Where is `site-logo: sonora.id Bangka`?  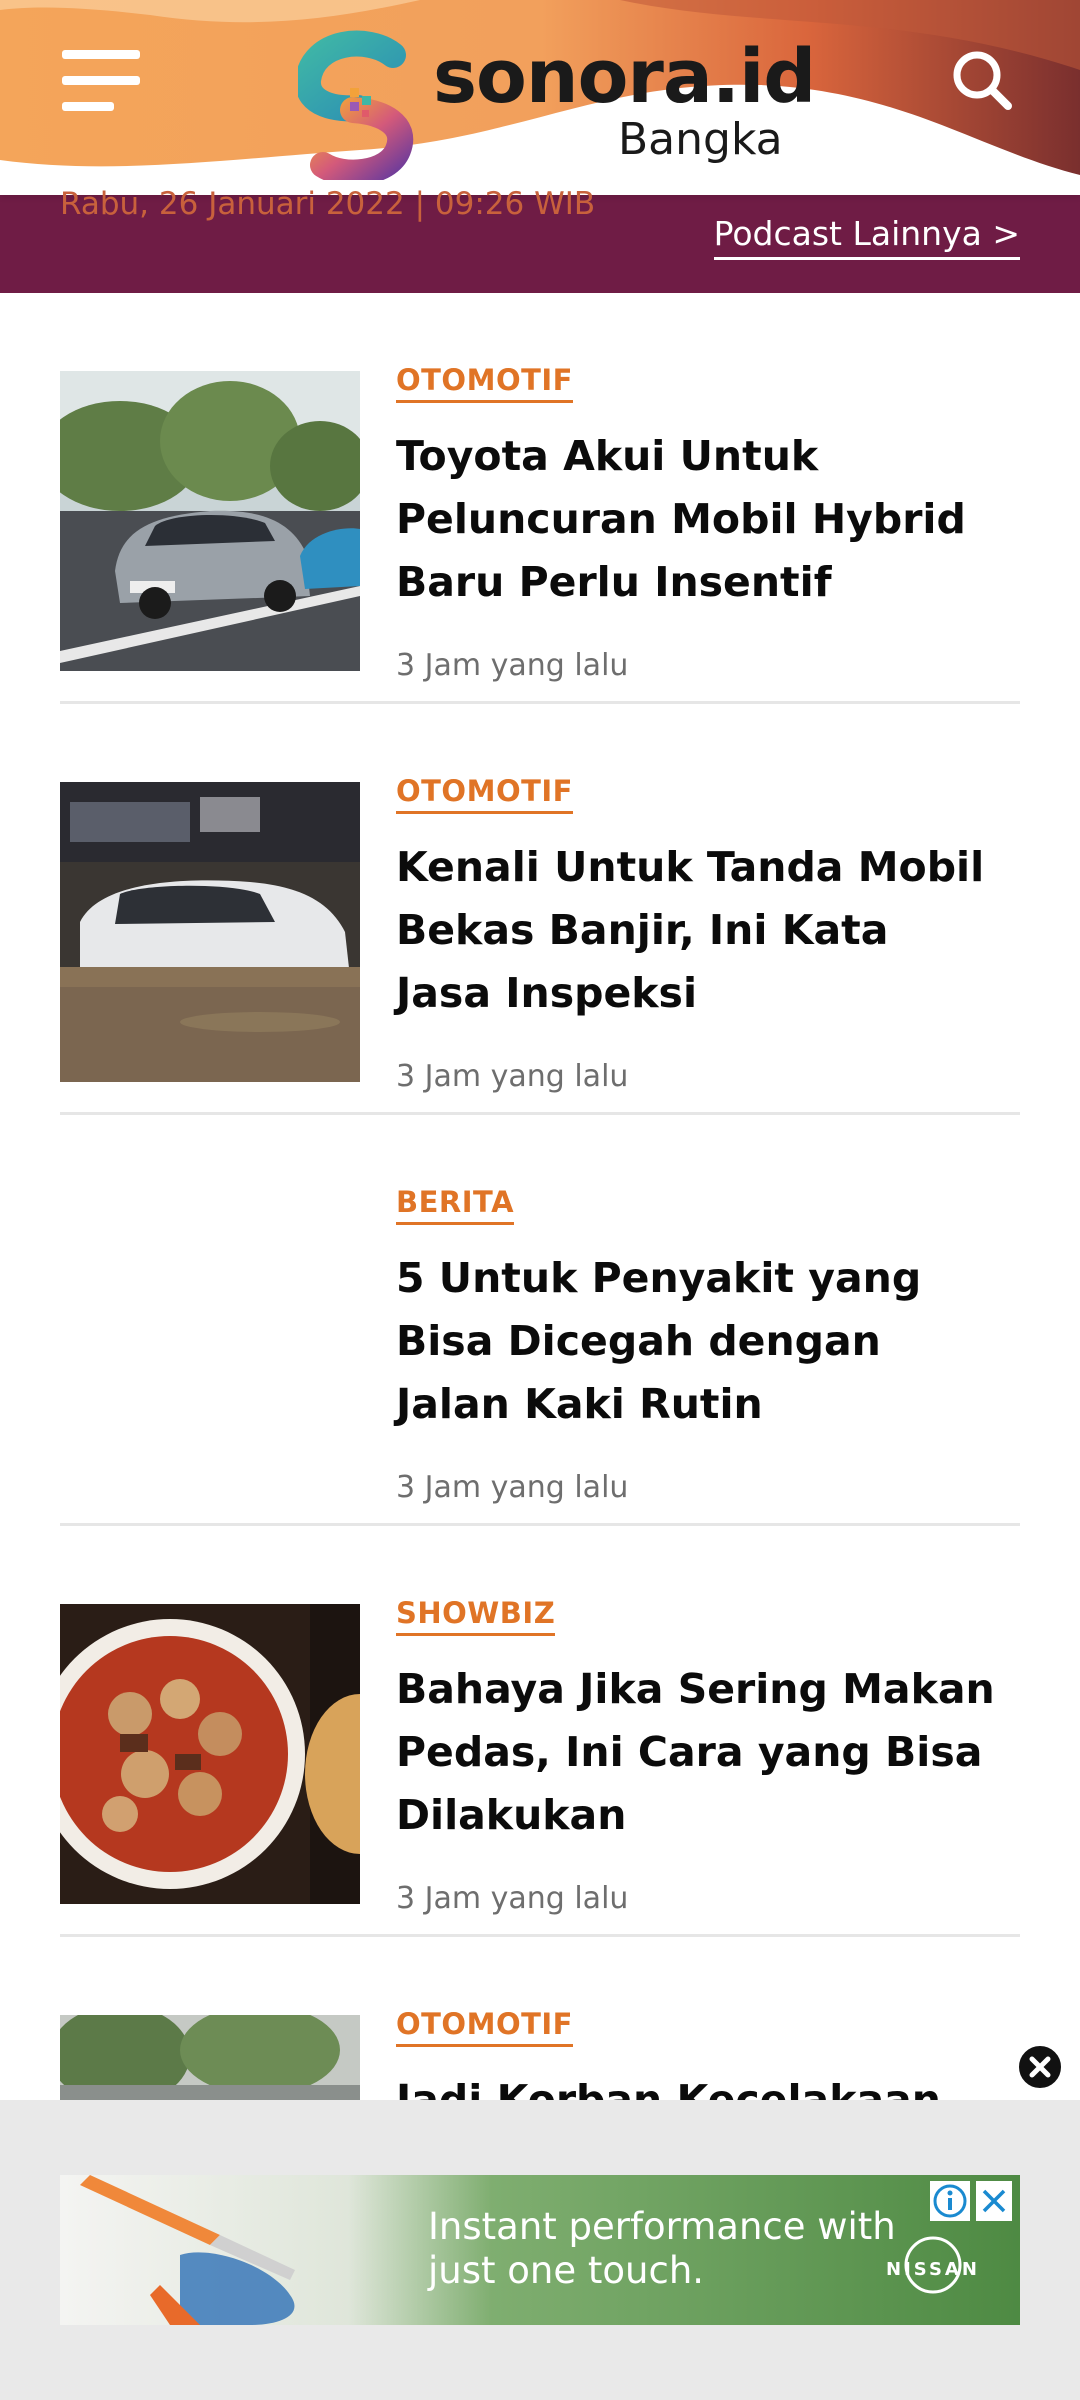
site-logo: sonora.id Bangka is located at coordinates (557, 105).